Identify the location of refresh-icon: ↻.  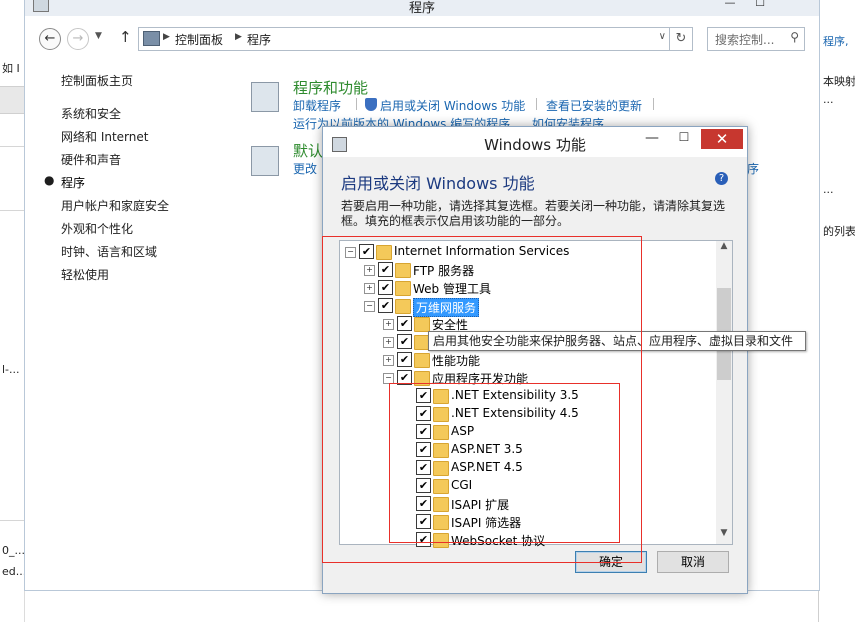
(680, 39).